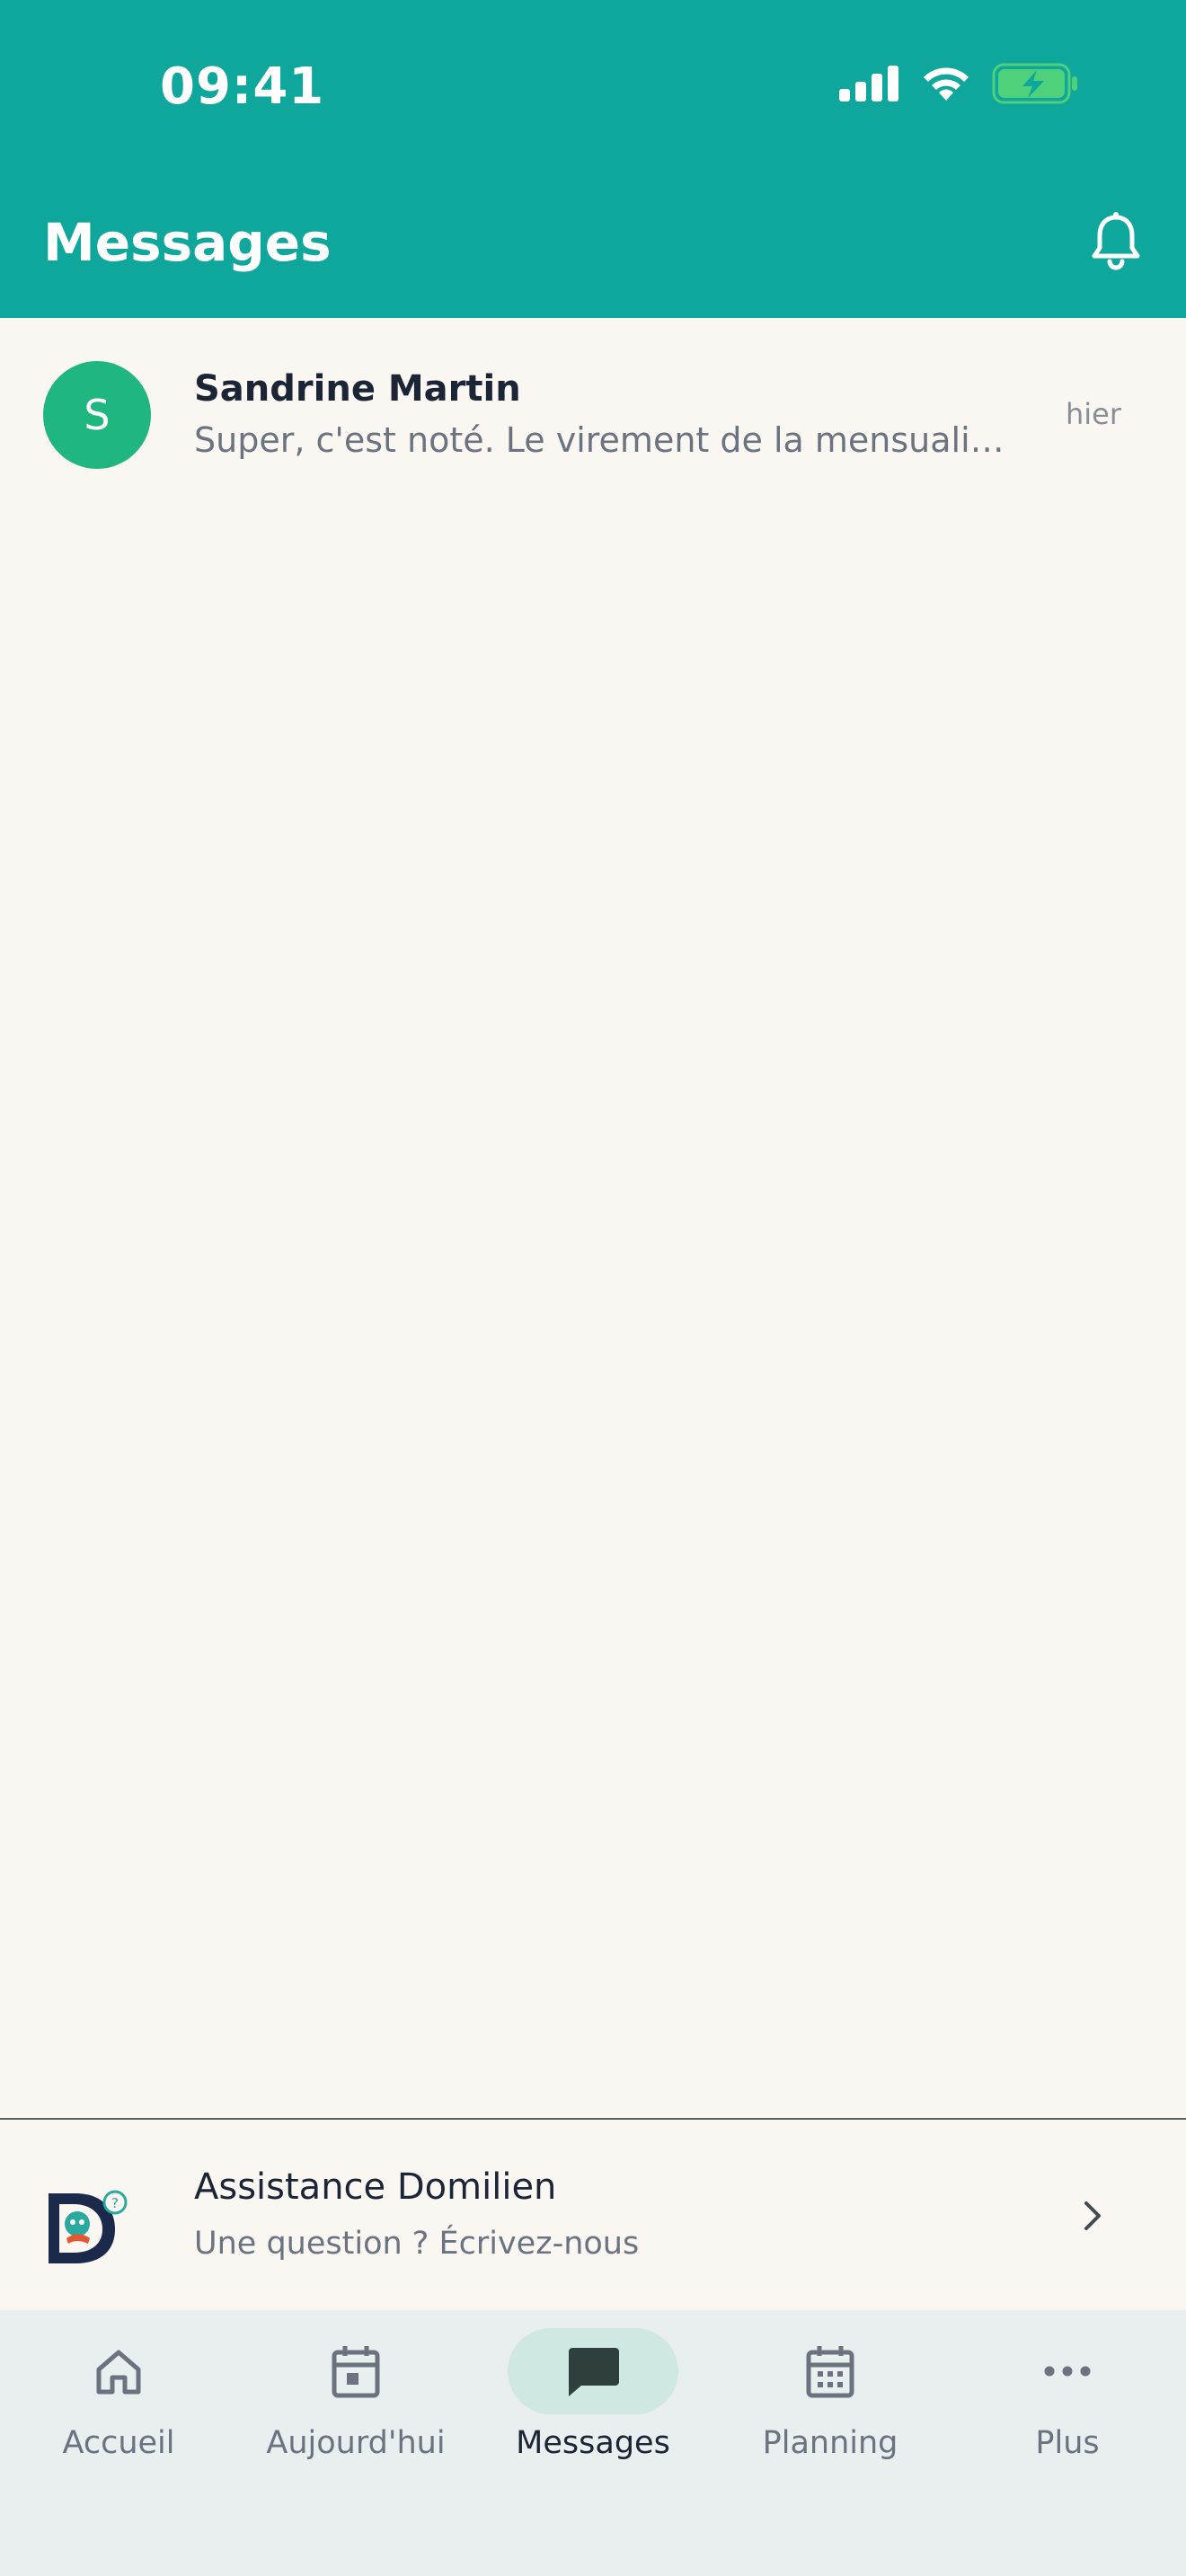 The height and width of the screenshot is (2576, 1186). What do you see at coordinates (1067, 2443) in the screenshot?
I see `nav-label: Plus` at bounding box center [1067, 2443].